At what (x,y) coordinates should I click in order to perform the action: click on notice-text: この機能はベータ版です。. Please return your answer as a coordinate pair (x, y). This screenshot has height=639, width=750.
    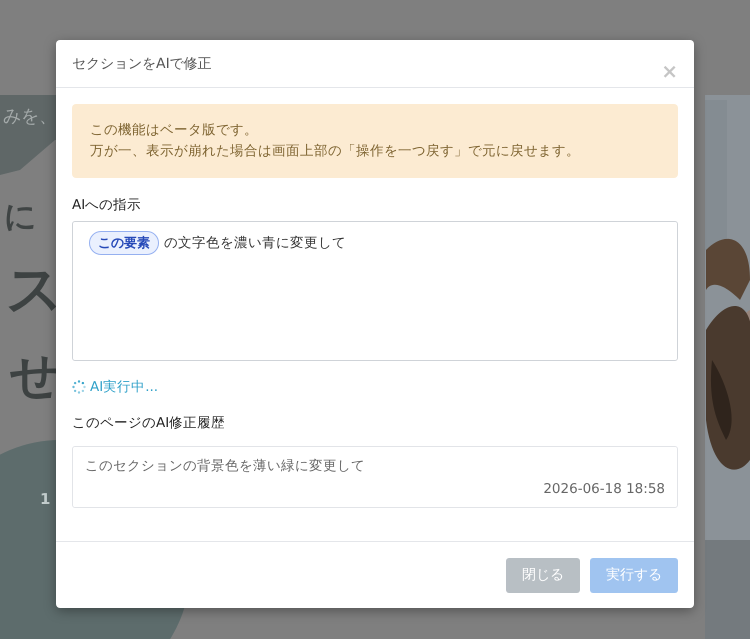
    Looking at the image, I should click on (174, 130).